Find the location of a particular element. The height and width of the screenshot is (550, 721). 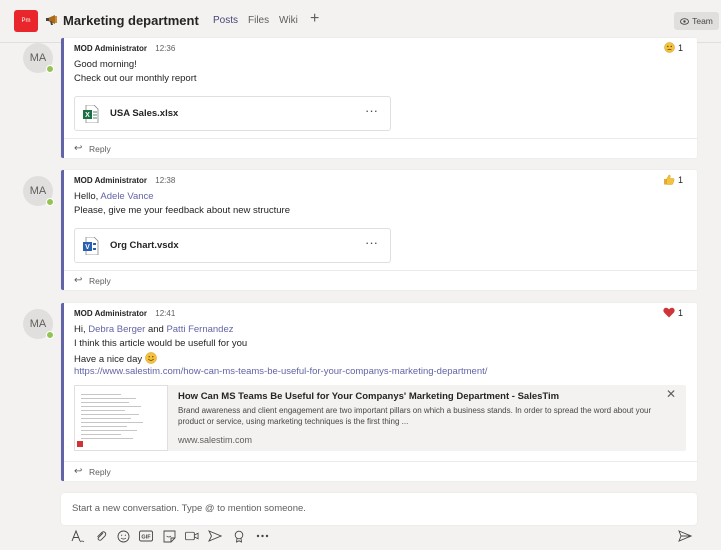

svg-text: V is located at coordinates (87, 247).